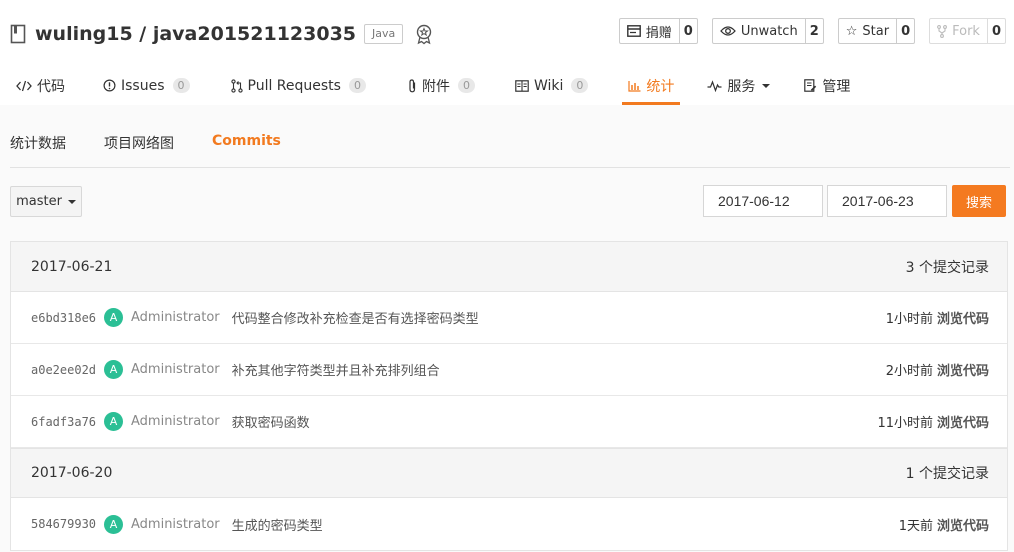 This screenshot has height=552, width=1014. Describe the element at coordinates (836, 86) in the screenshot. I see `tab-manage-label: 管理` at that location.